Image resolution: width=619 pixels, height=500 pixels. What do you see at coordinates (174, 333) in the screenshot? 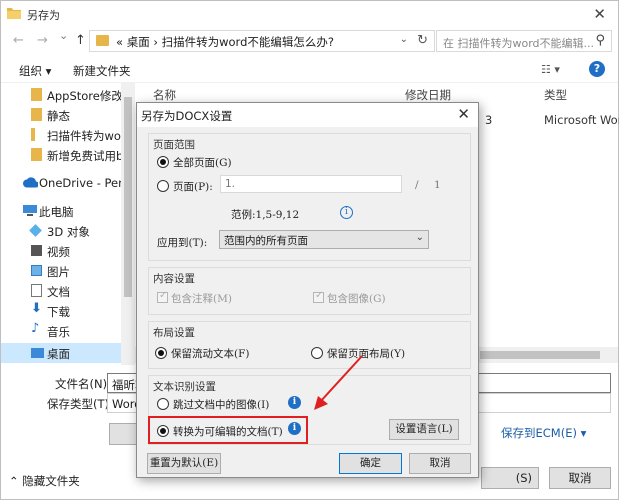
I see `group-title: 布局设置` at bounding box center [174, 333].